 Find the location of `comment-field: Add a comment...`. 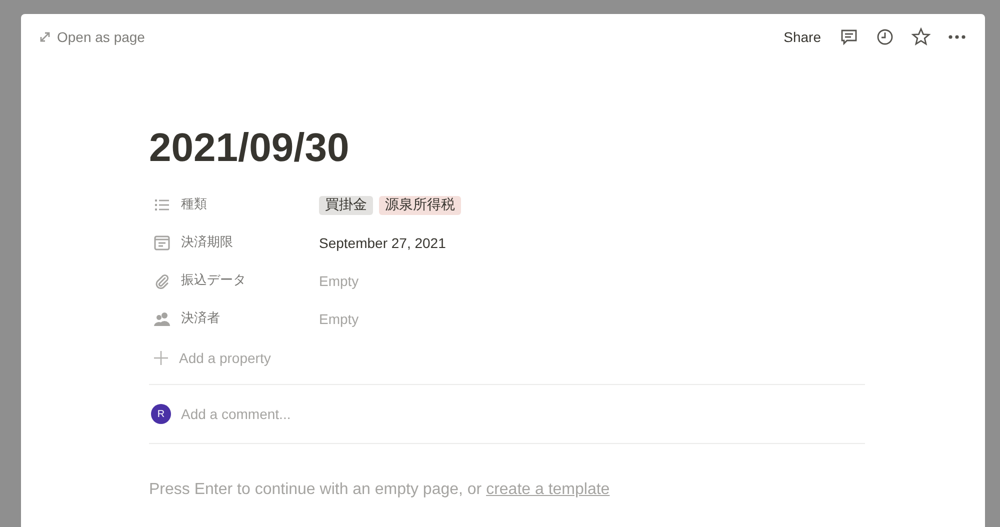

comment-field: Add a comment... is located at coordinates (523, 414).